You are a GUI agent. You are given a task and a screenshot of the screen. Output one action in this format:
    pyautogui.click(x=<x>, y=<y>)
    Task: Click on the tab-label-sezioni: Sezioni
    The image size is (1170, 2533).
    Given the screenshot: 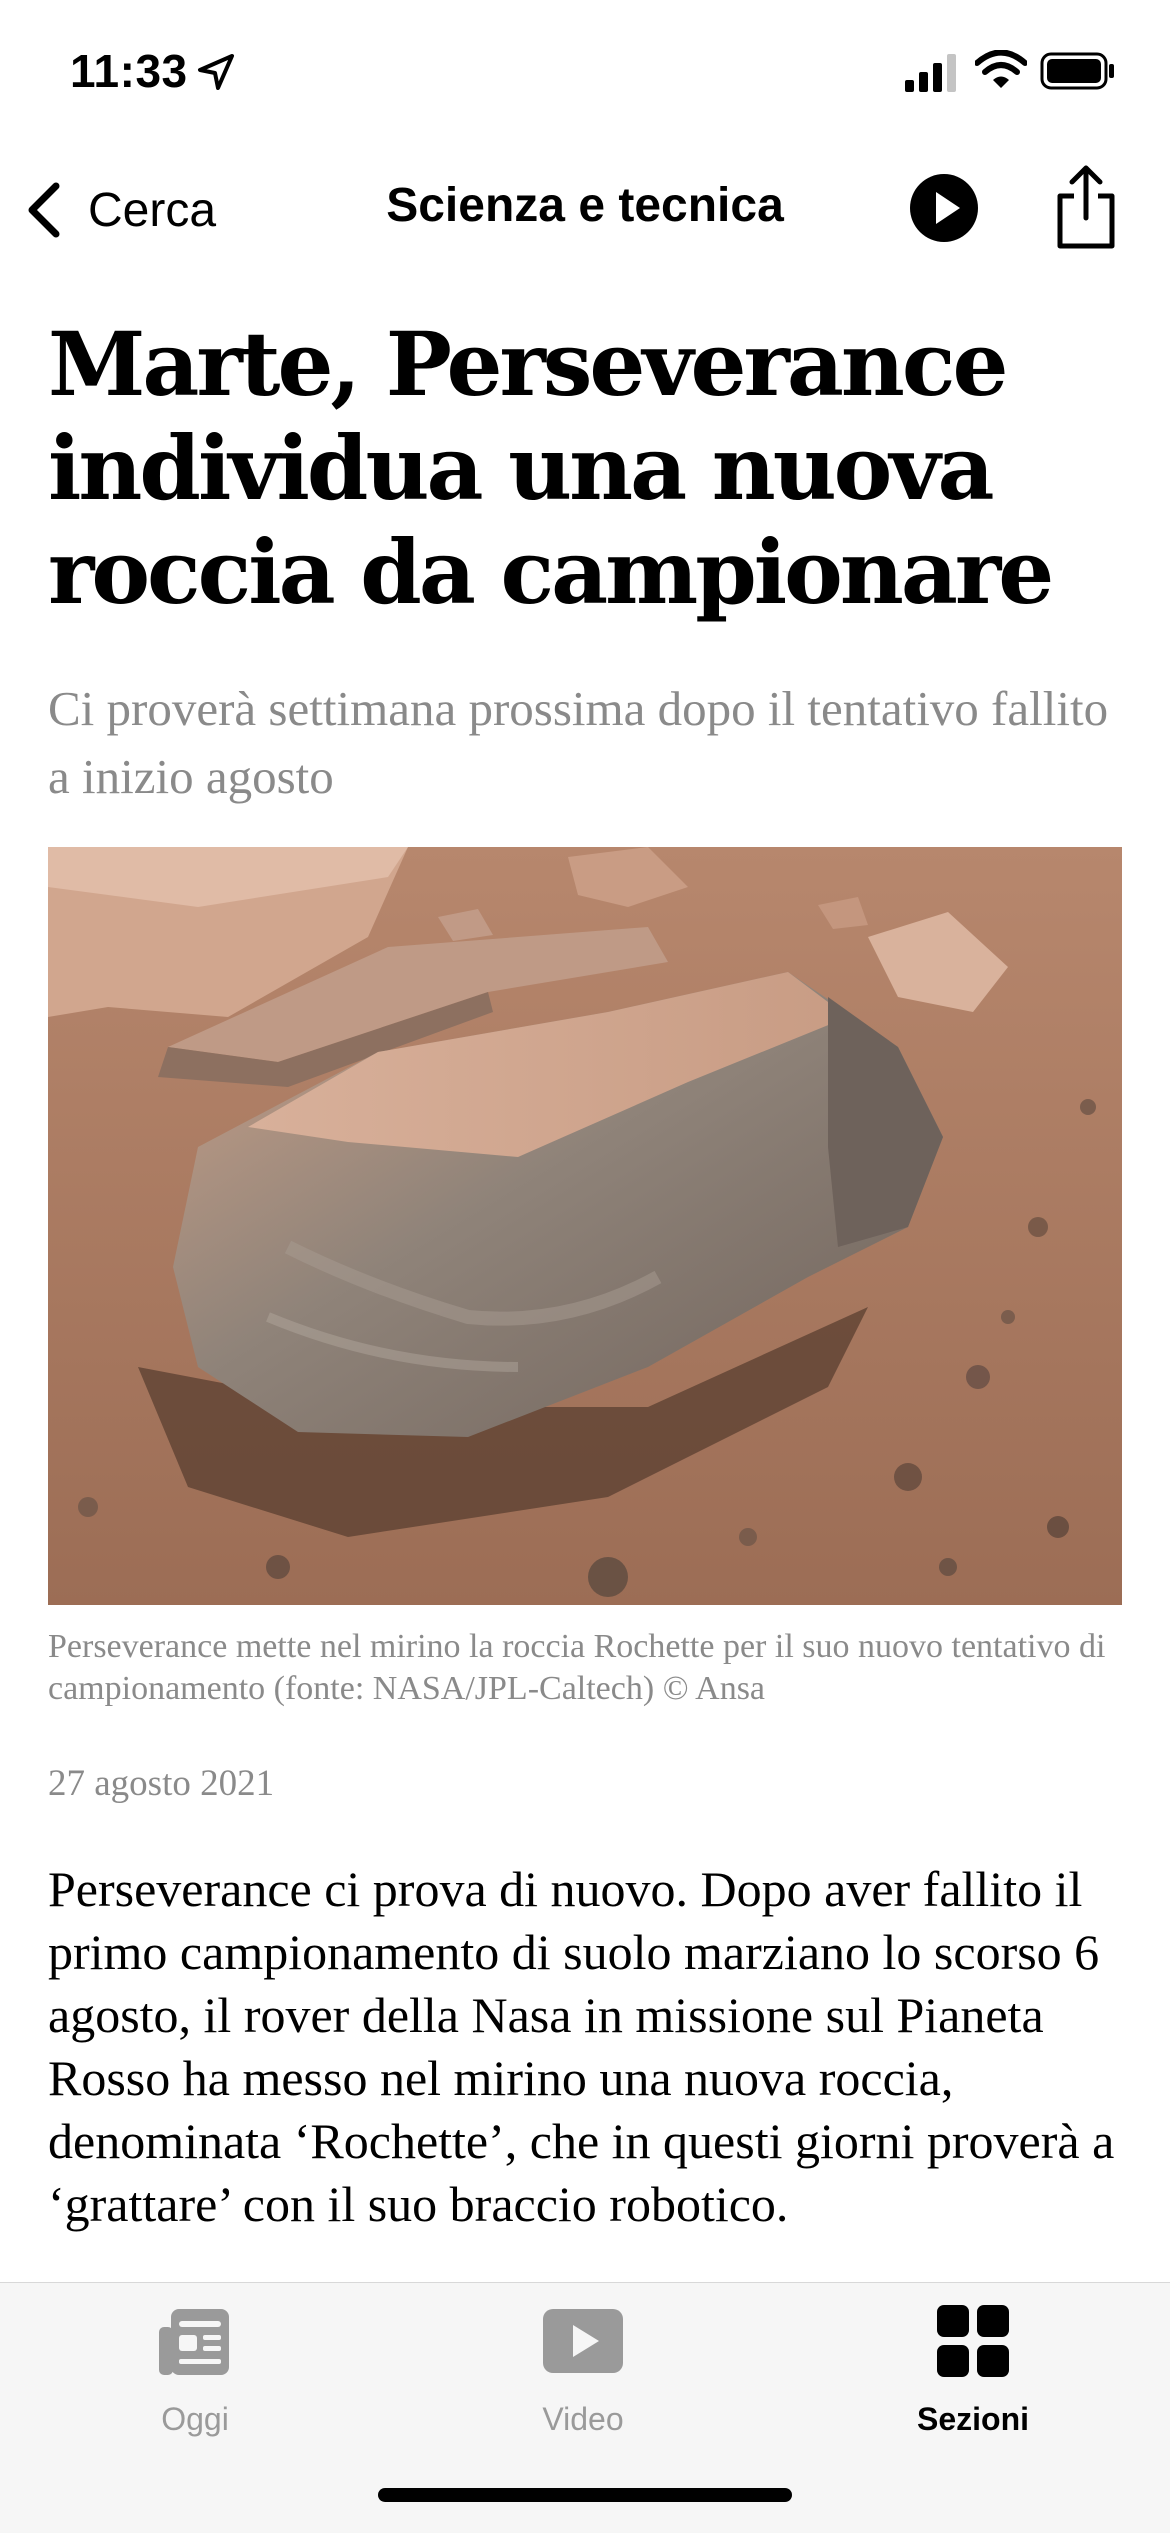 What is the action you would take?
    pyautogui.click(x=972, y=2419)
    